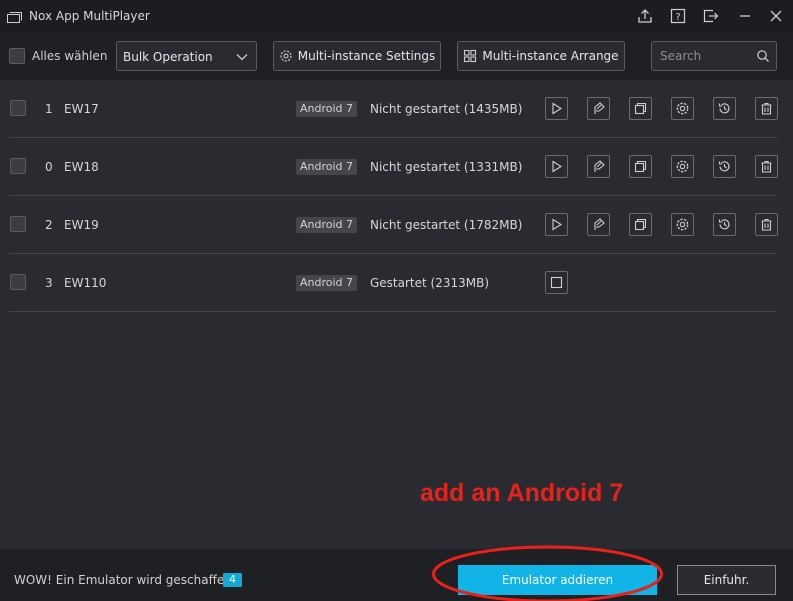 This screenshot has height=601, width=793. Describe the element at coordinates (81, 167) in the screenshot. I see `instance-name: EW18` at that location.